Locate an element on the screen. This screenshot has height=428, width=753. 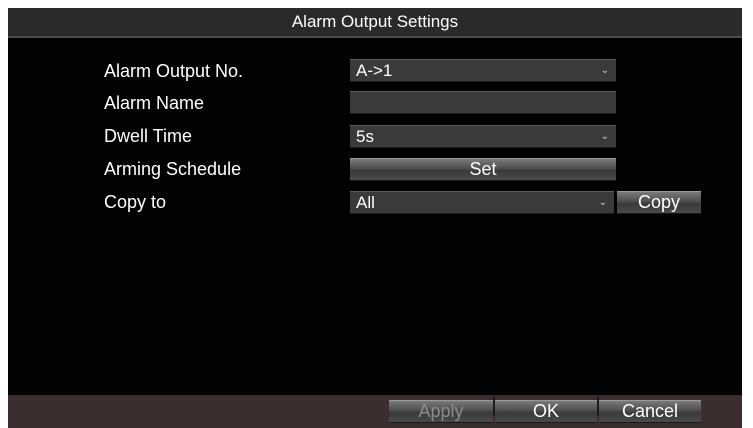
copy-to-label: Copy to is located at coordinates (135, 202).